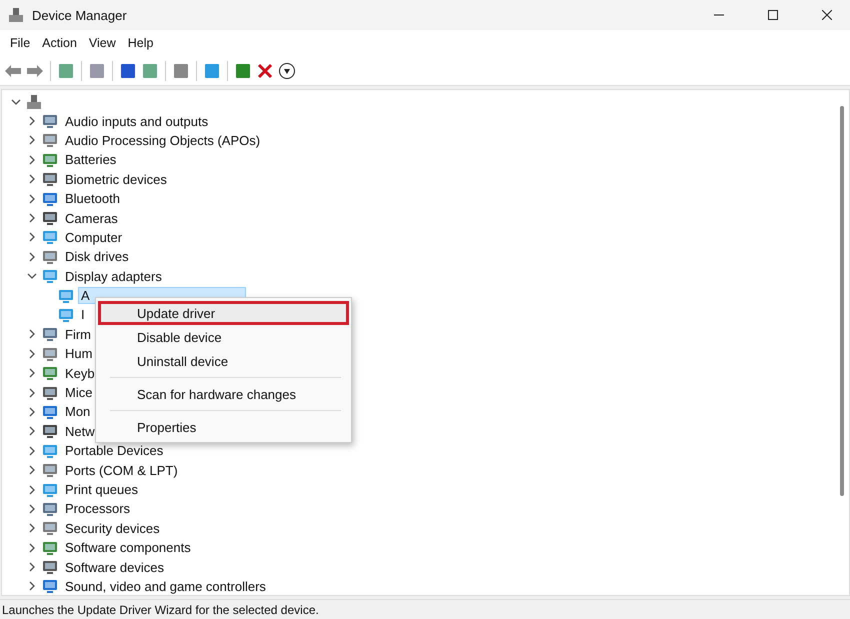 The height and width of the screenshot is (619, 850). I want to click on menu-item: Help, so click(141, 43).